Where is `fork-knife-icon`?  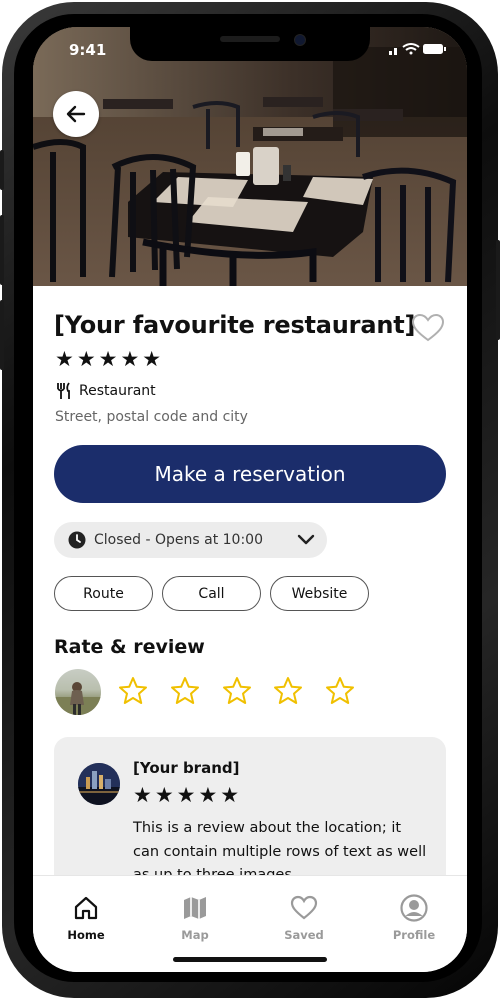
fork-knife-icon is located at coordinates (64, 391).